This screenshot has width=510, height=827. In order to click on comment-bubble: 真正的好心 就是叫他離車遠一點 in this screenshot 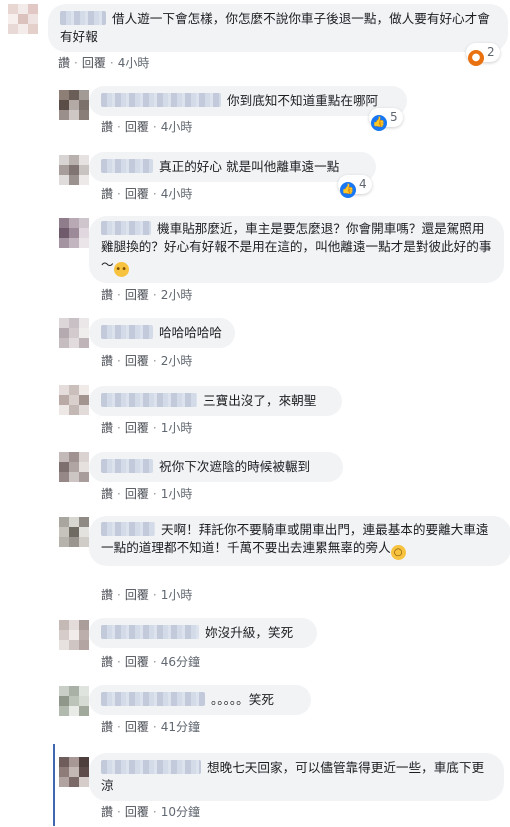, I will do `click(232, 167)`.